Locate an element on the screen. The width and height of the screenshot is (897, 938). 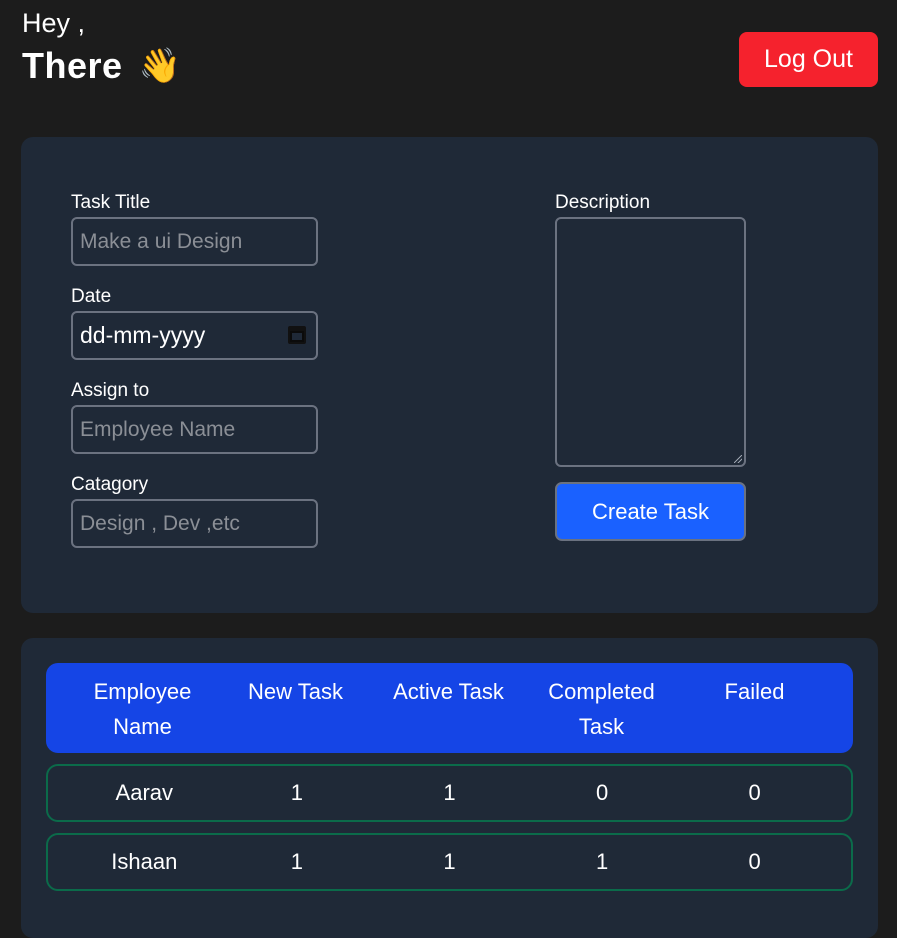
greeting-text: Hey , is located at coordinates (54, 23).